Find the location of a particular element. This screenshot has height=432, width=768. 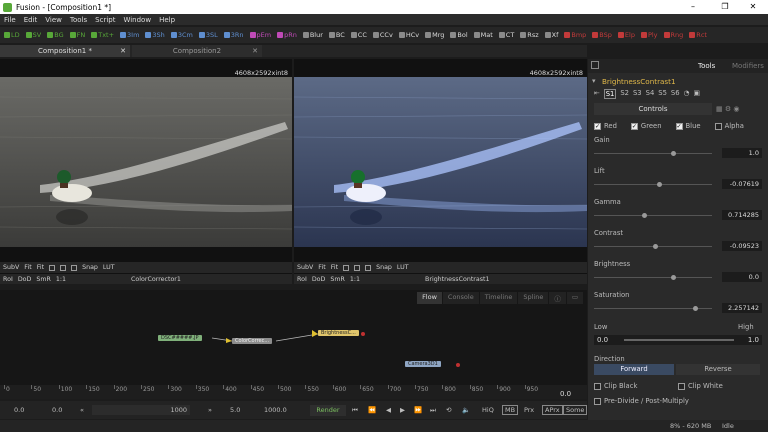

forward-button: Forward is located at coordinates (634, 369).